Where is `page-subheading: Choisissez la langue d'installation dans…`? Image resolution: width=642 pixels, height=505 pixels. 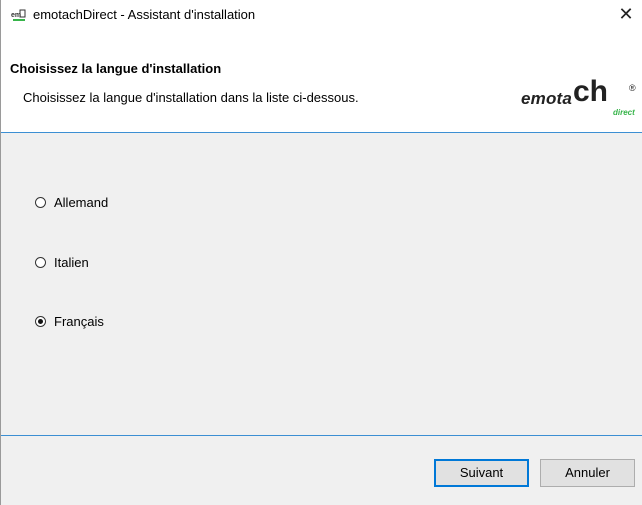 page-subheading: Choisissez la langue d'installation dans… is located at coordinates (191, 97).